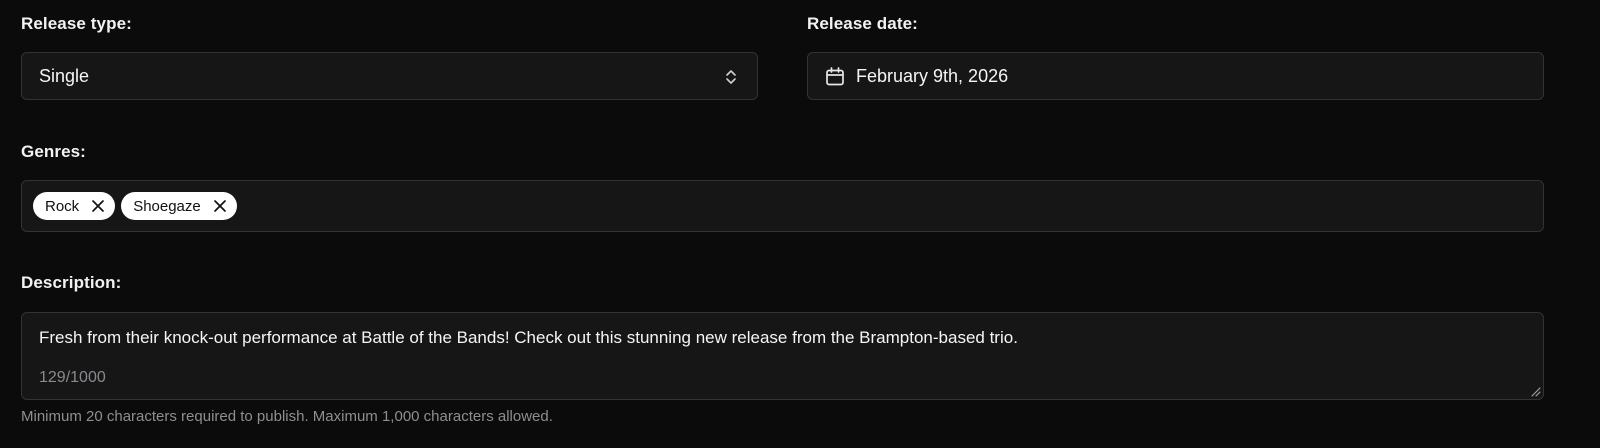 Image resolution: width=1600 pixels, height=448 pixels. I want to click on chevron-up-down-icon, so click(731, 77).